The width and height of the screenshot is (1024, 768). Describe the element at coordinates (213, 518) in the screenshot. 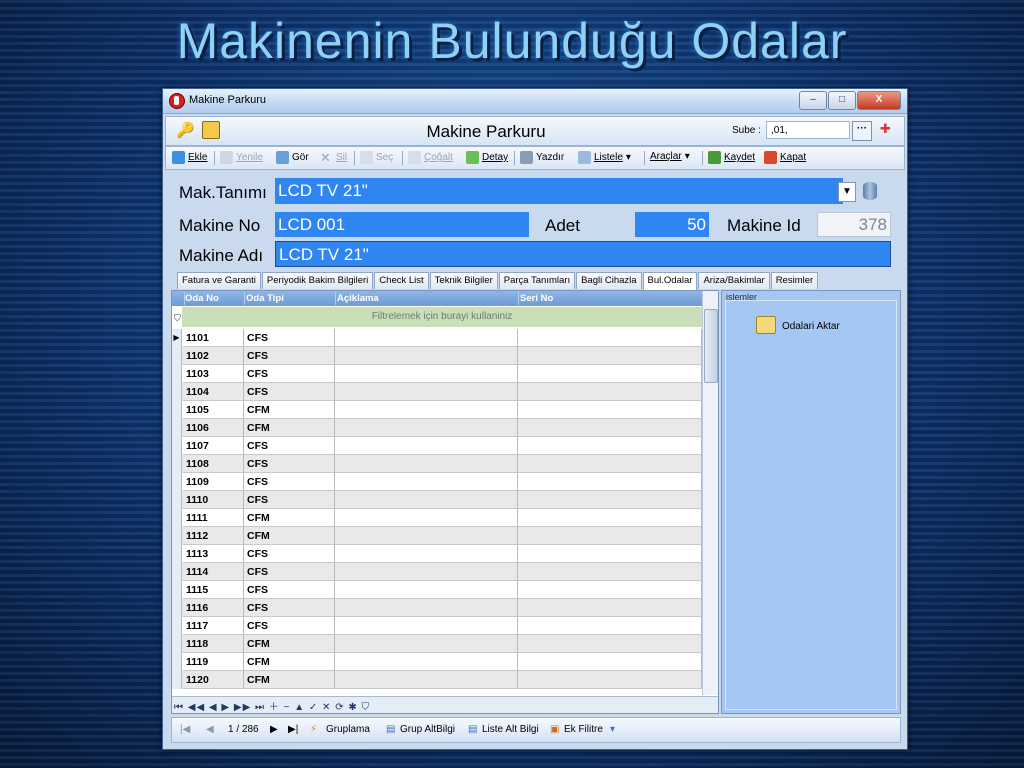

I see `table-cell: 1111` at that location.